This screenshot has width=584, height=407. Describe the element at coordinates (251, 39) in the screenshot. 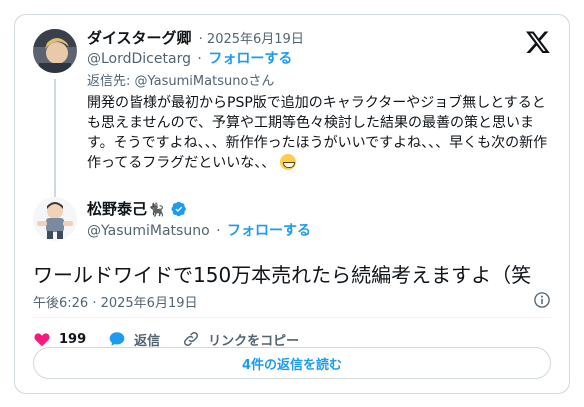

I see `tweet-date: · 2025年6月19日` at that location.